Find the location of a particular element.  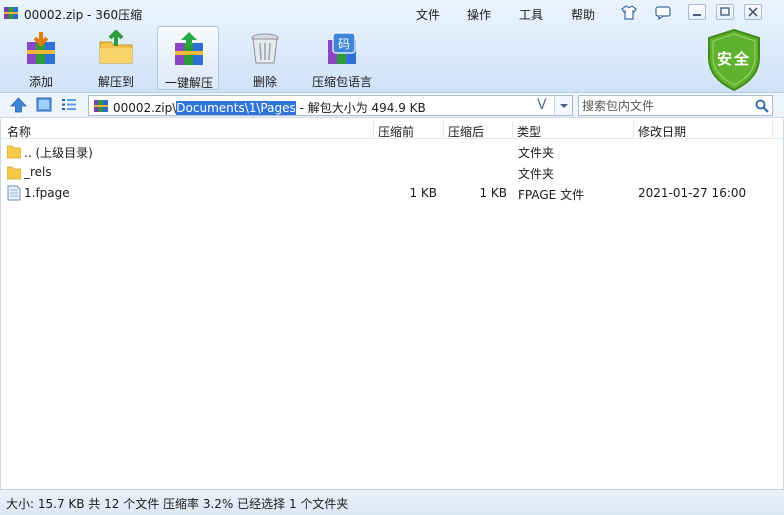

search-input is located at coordinates (666, 105).